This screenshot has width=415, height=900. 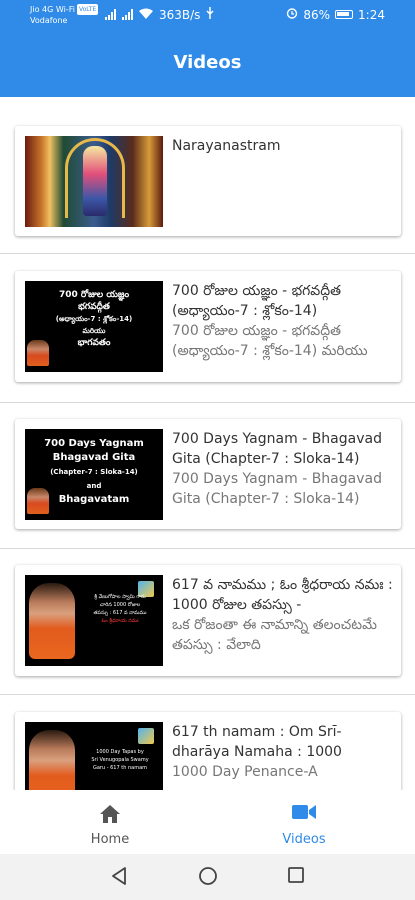 I want to click on nav-label-videos: Videos, so click(x=304, y=839).